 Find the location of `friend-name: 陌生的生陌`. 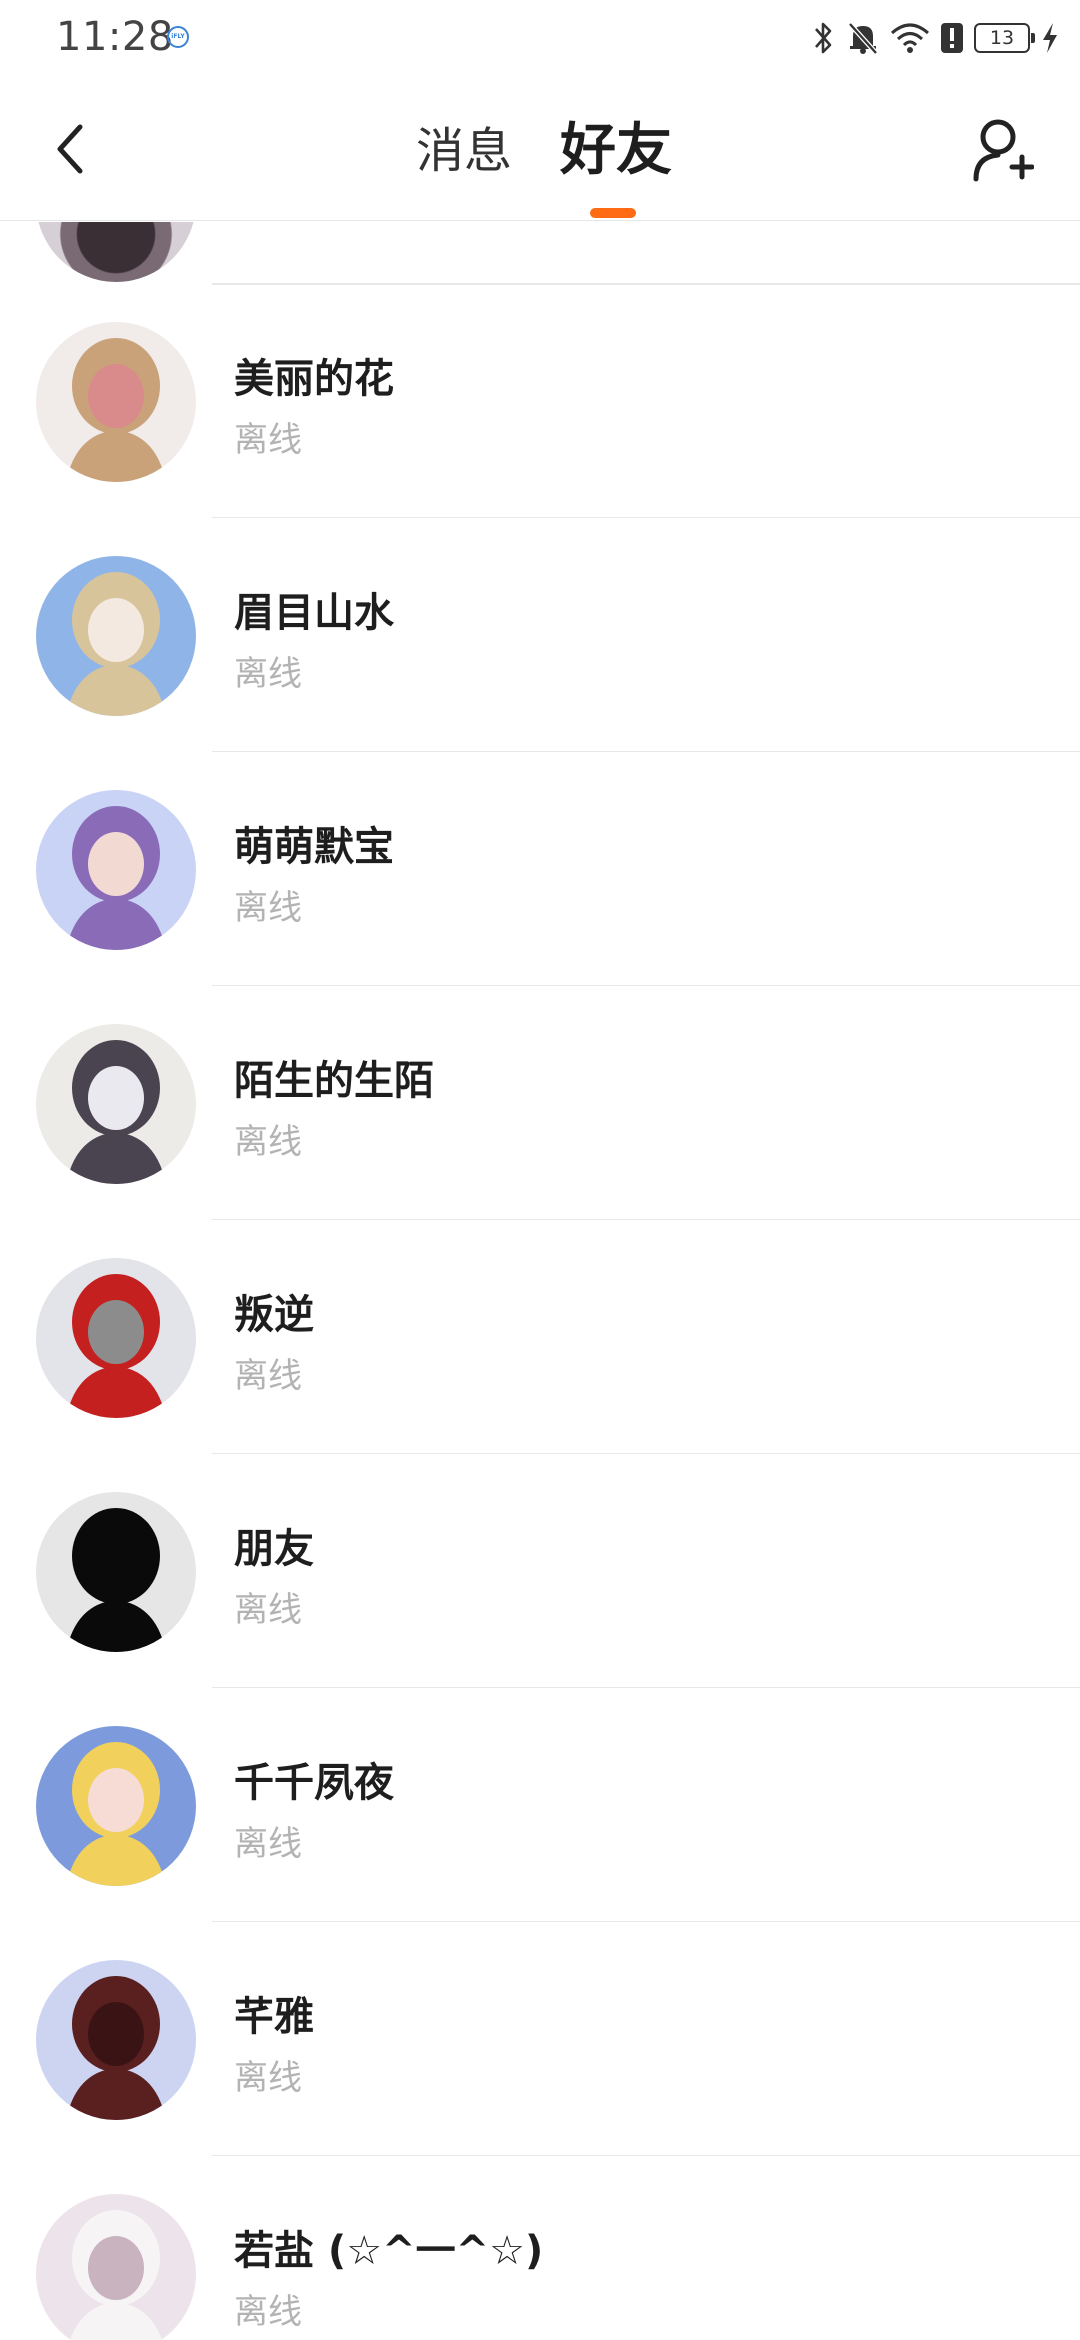

friend-name: 陌生的生陌 is located at coordinates (334, 1081).